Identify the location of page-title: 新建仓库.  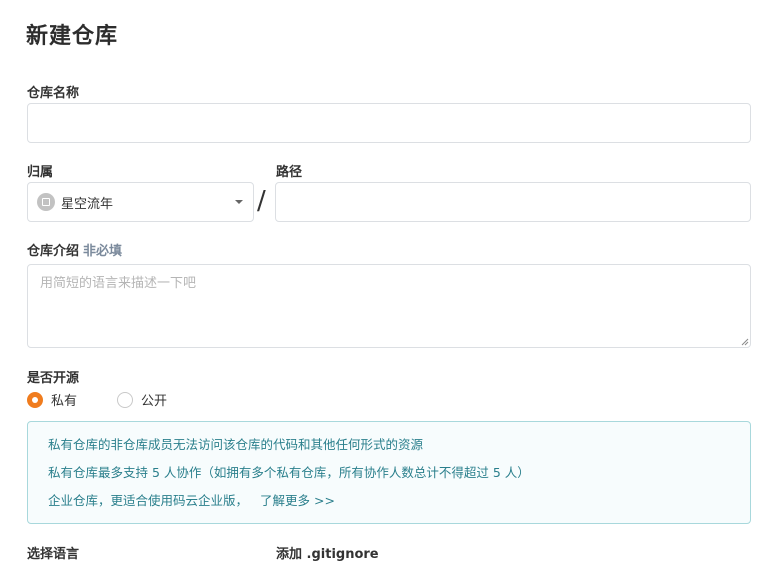
(72, 36).